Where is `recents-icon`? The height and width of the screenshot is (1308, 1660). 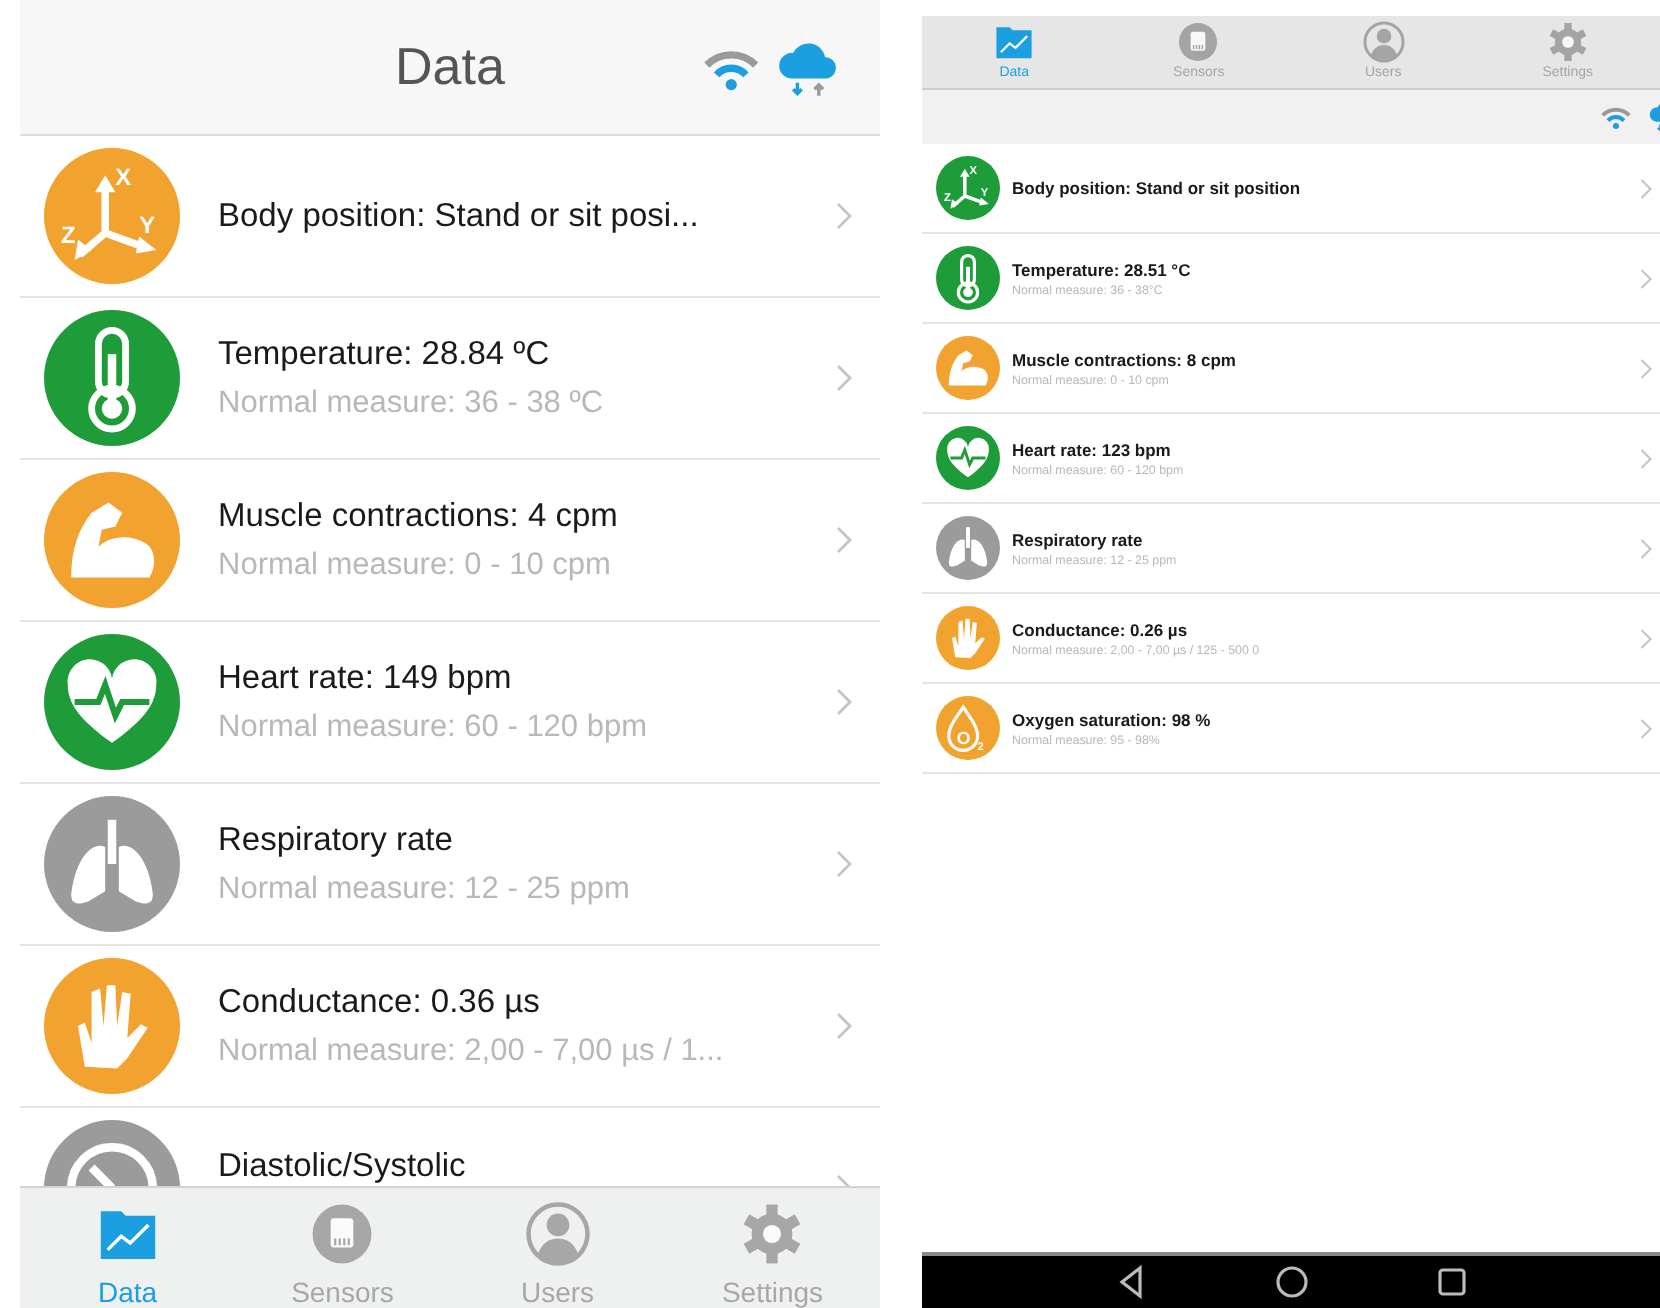
recents-icon is located at coordinates (1451, 1282).